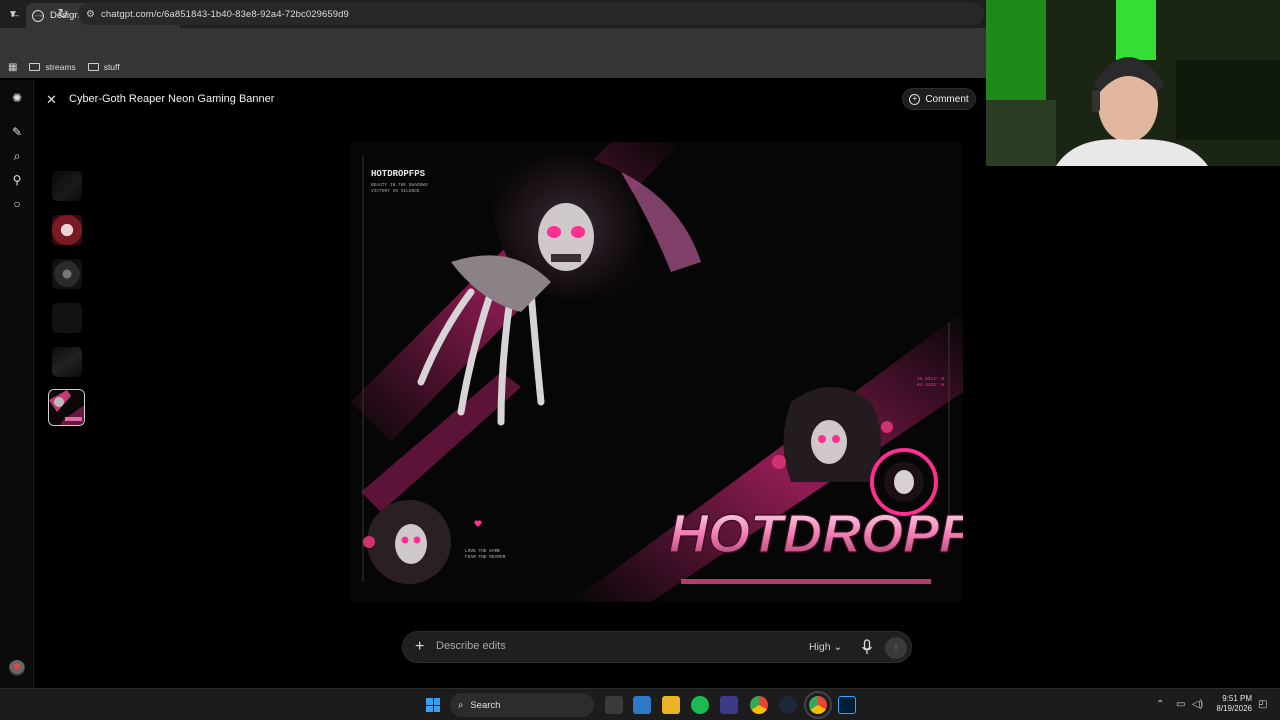  I want to click on webcam-overlay, so click(1133, 83).